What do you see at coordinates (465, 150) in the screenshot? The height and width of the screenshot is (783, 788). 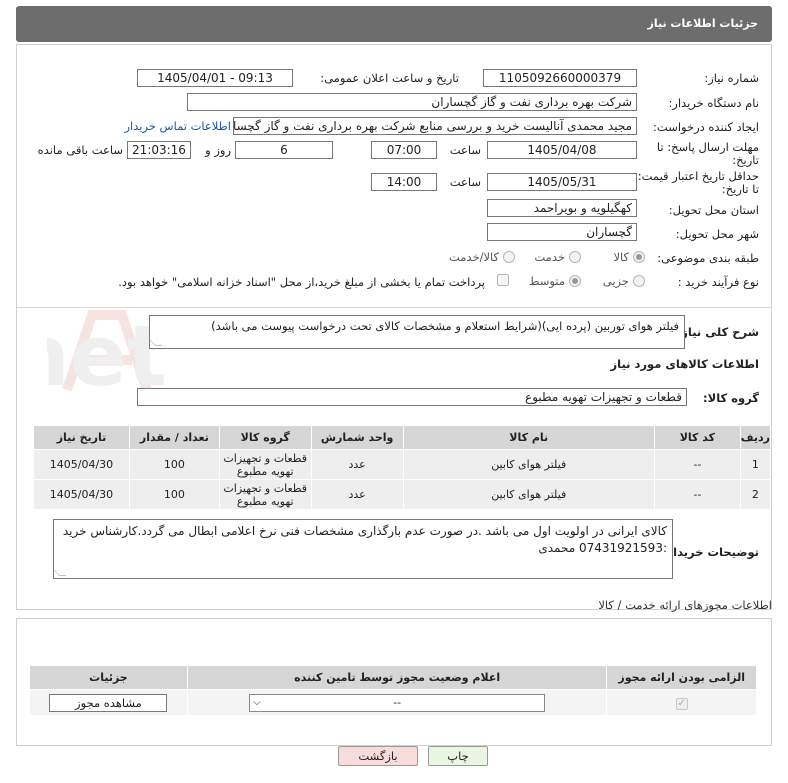 I see `deadline-time-label: ساعت` at bounding box center [465, 150].